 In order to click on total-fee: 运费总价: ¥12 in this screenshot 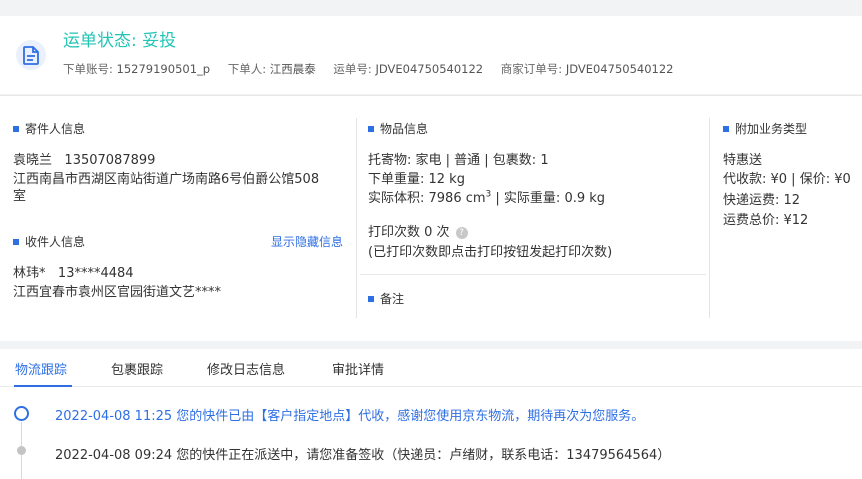, I will do `click(766, 220)`.